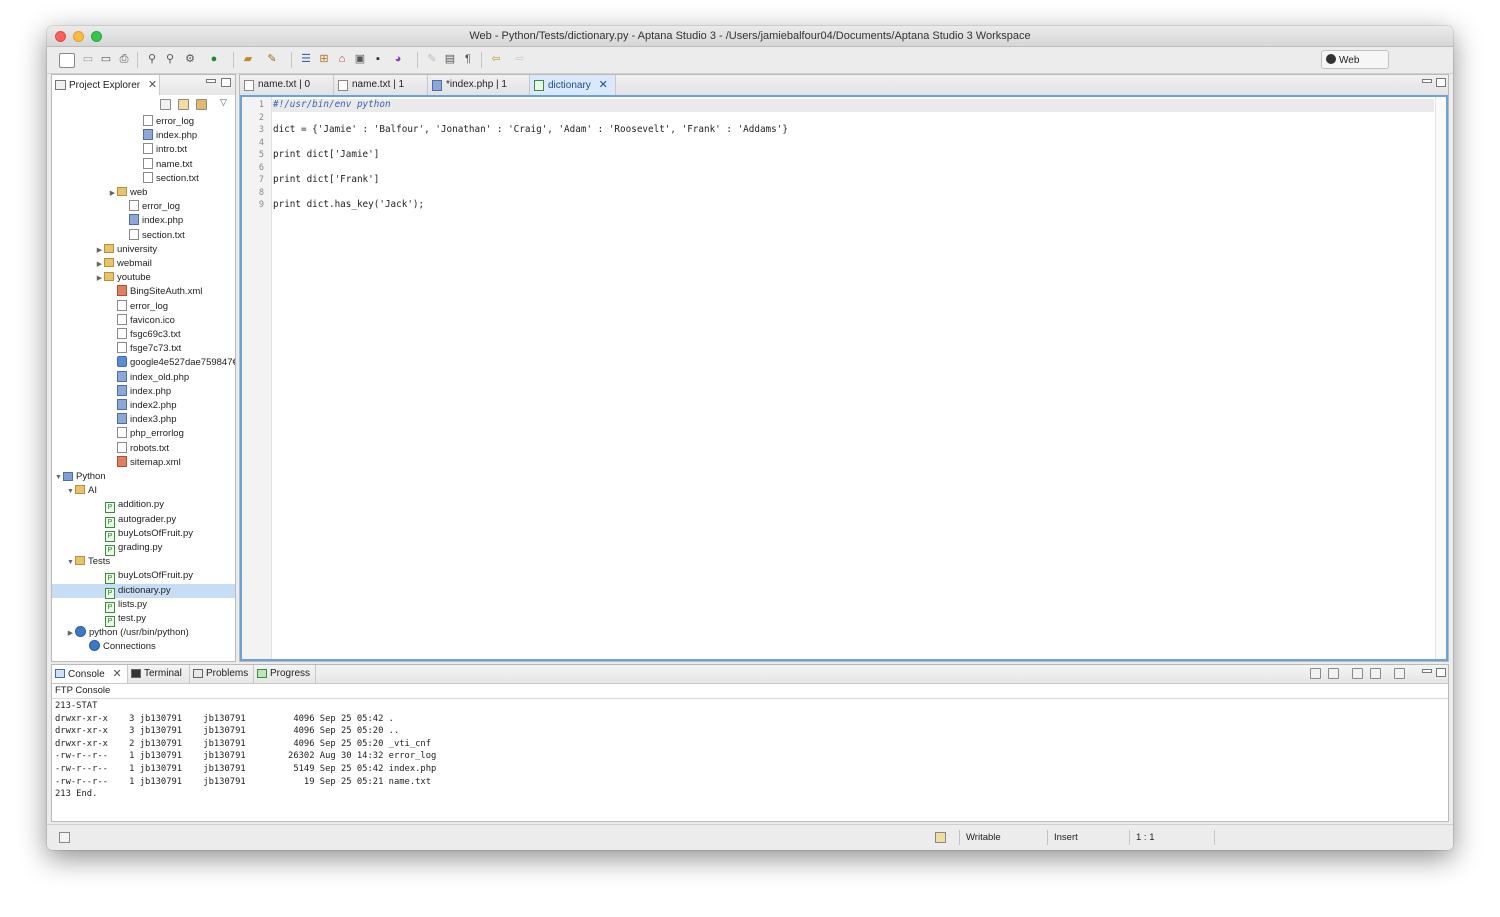 The width and height of the screenshot is (1500, 917). Describe the element at coordinates (144, 335) in the screenshot. I see `tree-item: fsgc69c3.txt` at that location.